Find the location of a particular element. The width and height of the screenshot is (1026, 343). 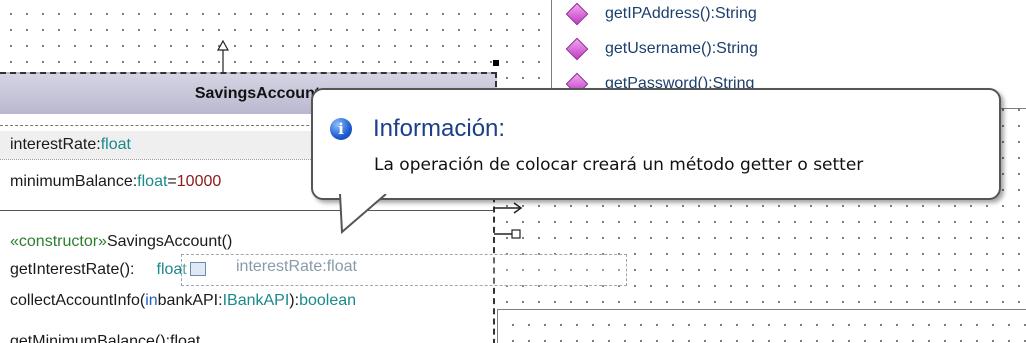

selection-handle is located at coordinates (496, 63).